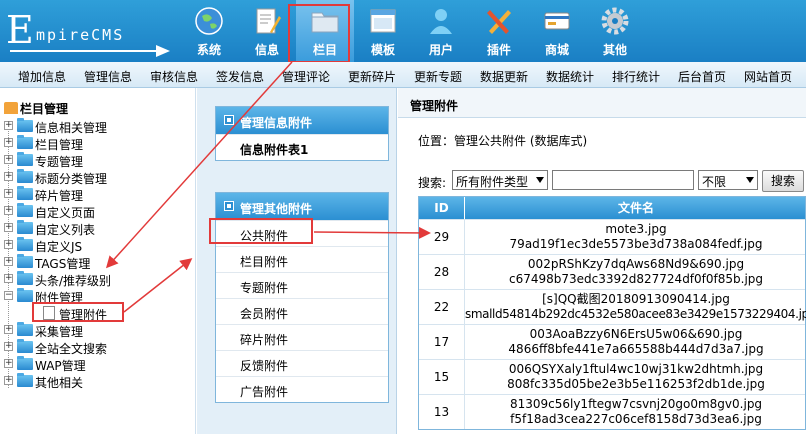  Describe the element at coordinates (440, 50) in the screenshot. I see `nav-label: 用户` at that location.